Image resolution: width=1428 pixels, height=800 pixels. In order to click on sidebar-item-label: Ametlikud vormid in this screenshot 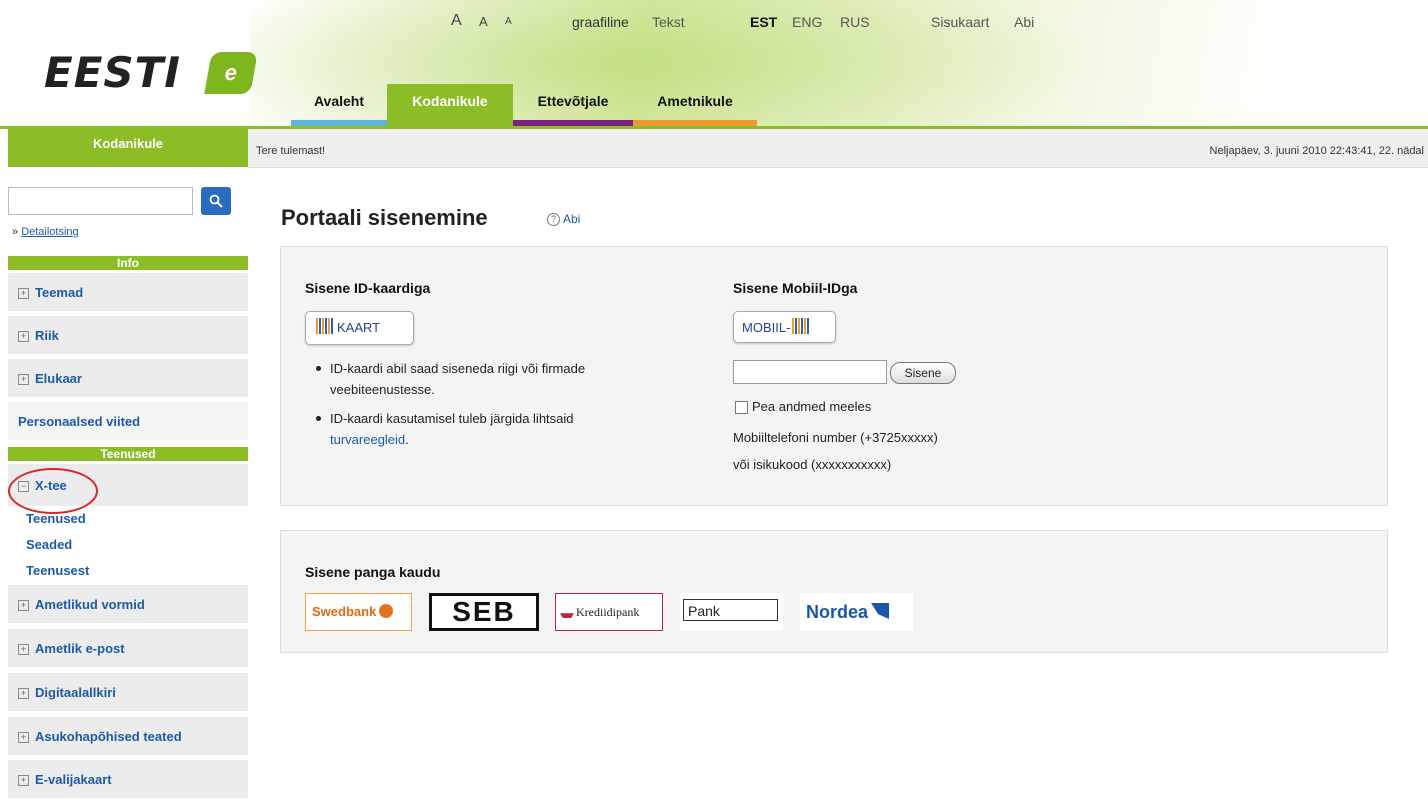, I will do `click(90, 604)`.